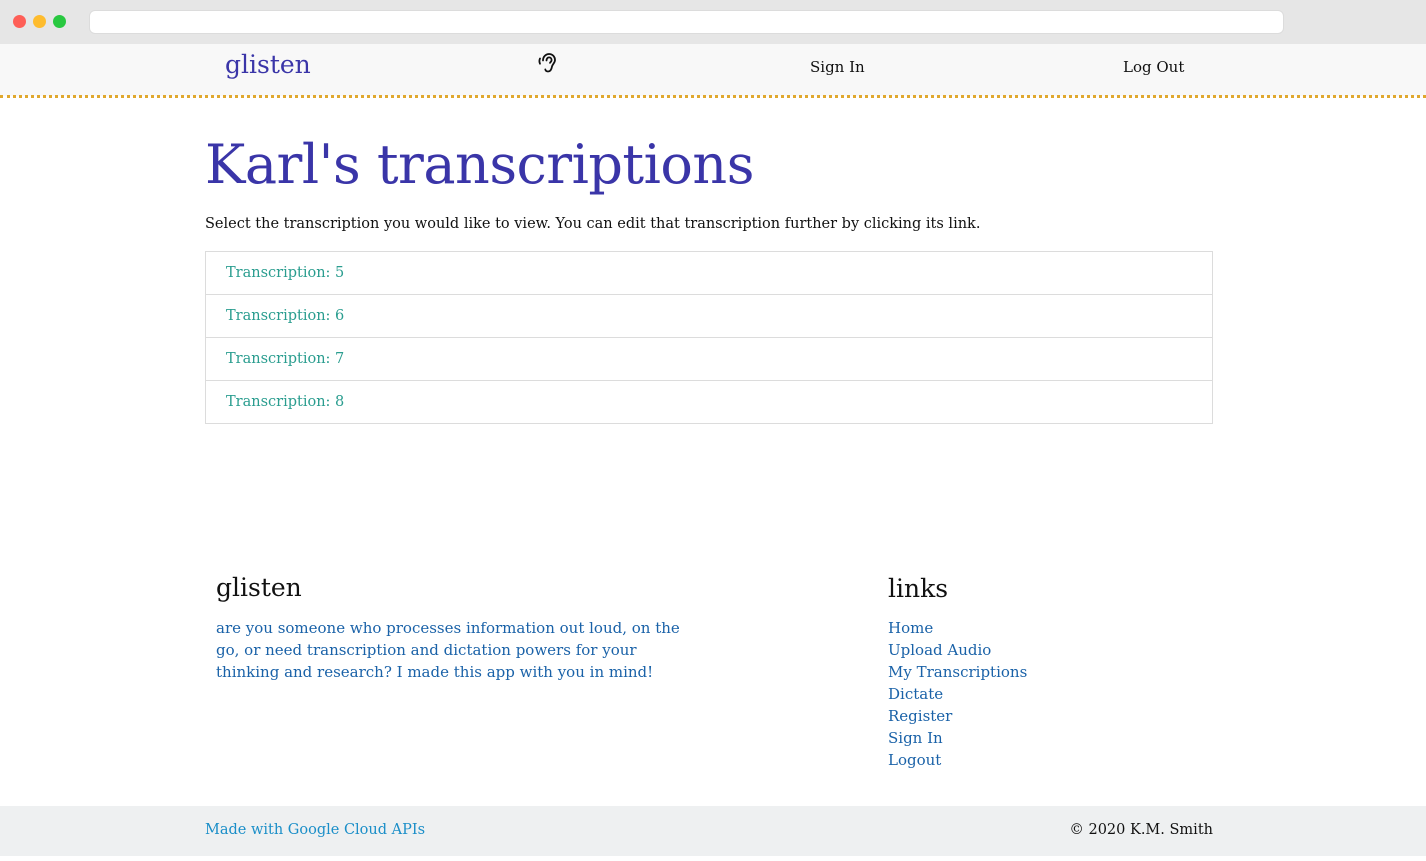 The image size is (1426, 861). What do you see at coordinates (915, 694) in the screenshot?
I see `footer-link-dictate: Dictate` at bounding box center [915, 694].